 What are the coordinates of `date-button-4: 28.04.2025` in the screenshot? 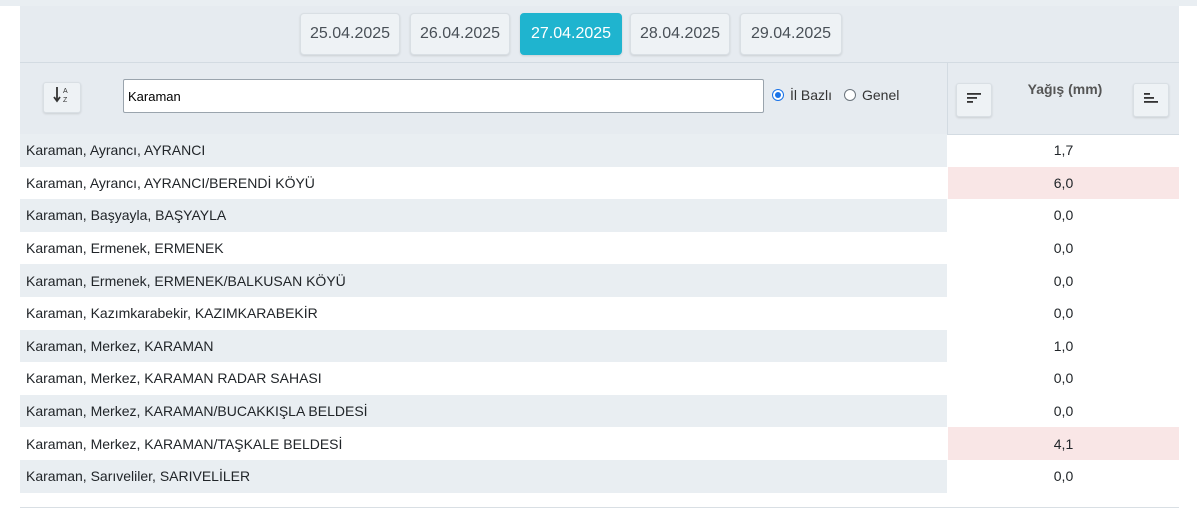 It's located at (680, 34).